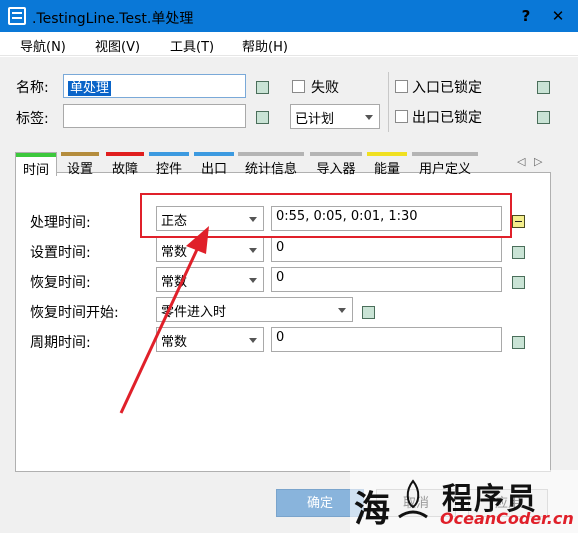 The image size is (578, 533). Describe the element at coordinates (372, 509) in the screenshot. I see `watermark-hai: 海` at that location.